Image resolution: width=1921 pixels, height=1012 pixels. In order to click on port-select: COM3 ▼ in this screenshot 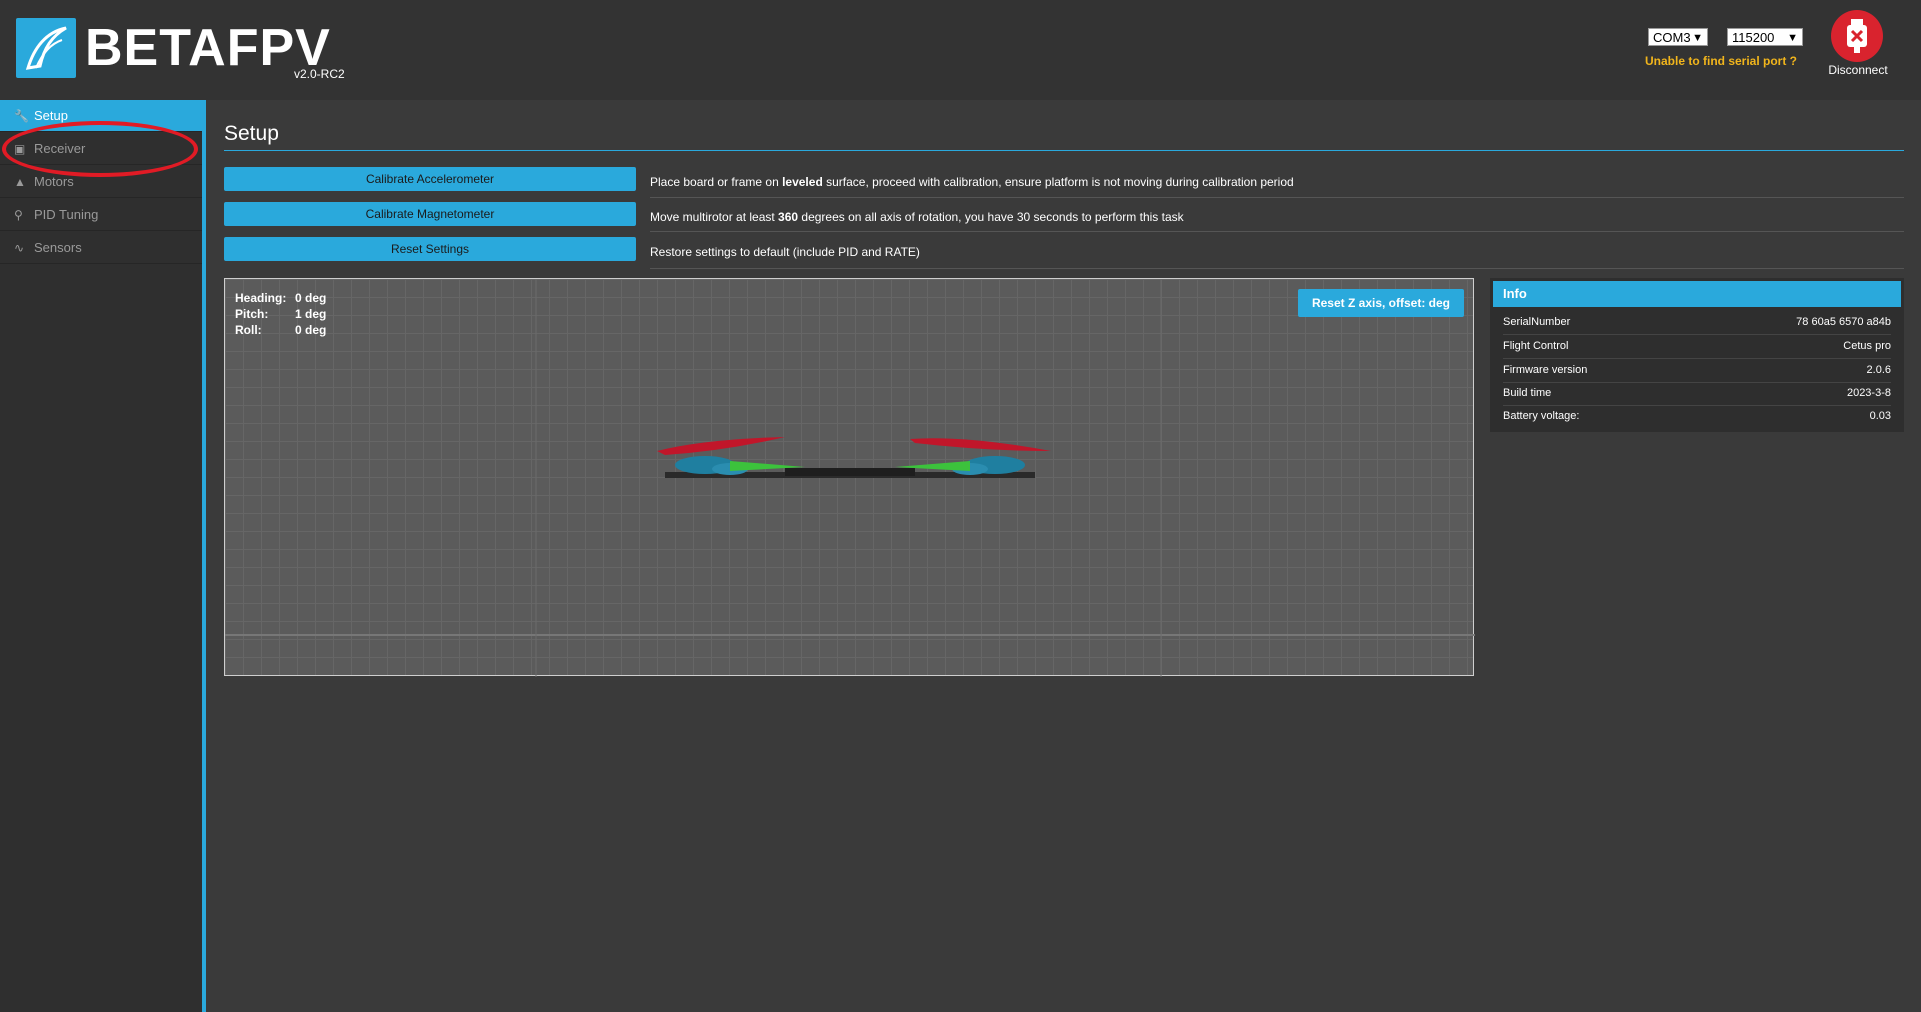, I will do `click(1678, 37)`.